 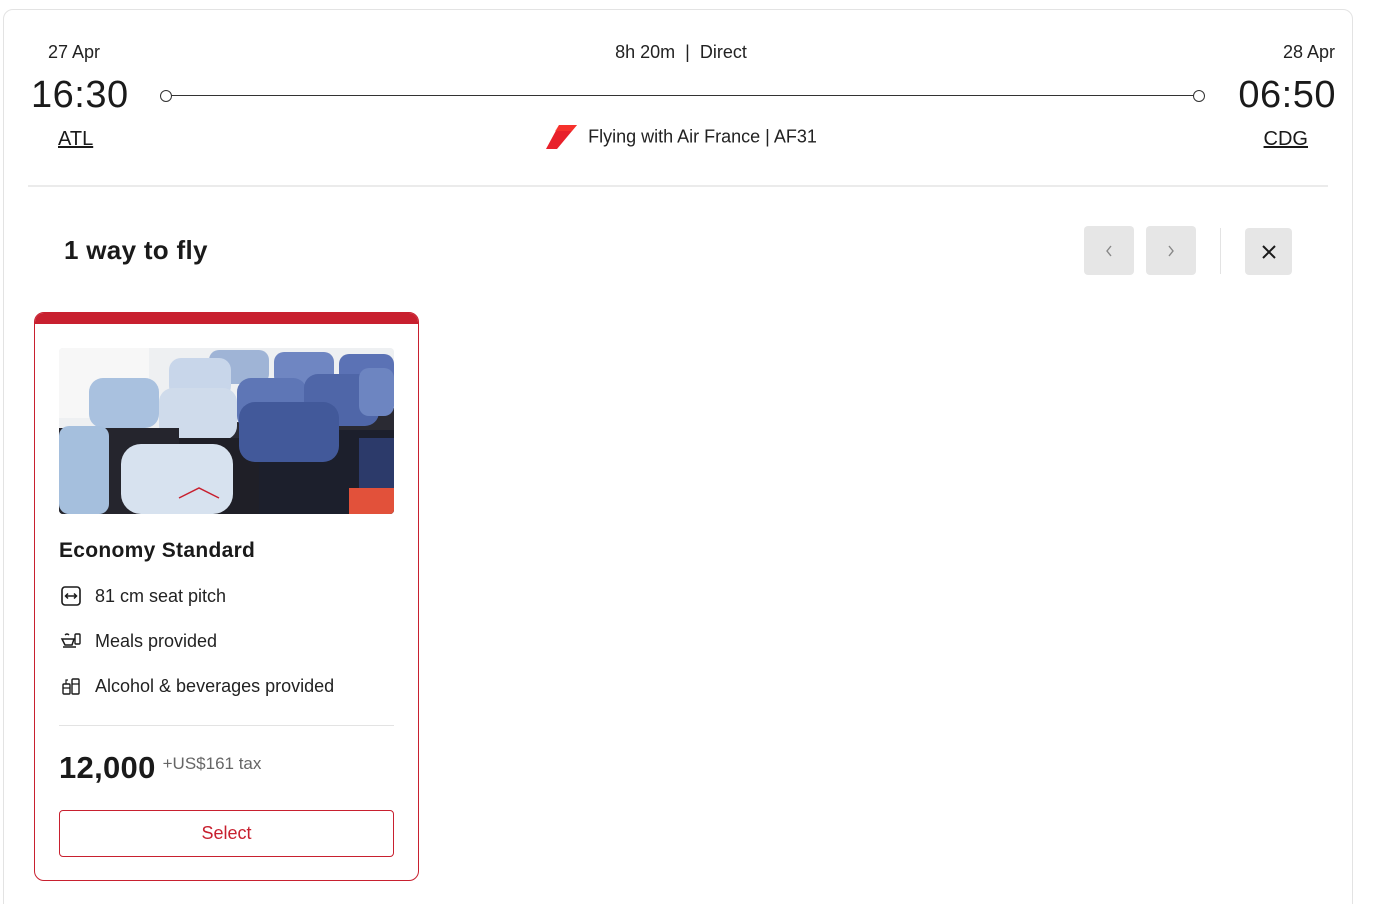 I want to click on nav-separator, so click(x=1220, y=251).